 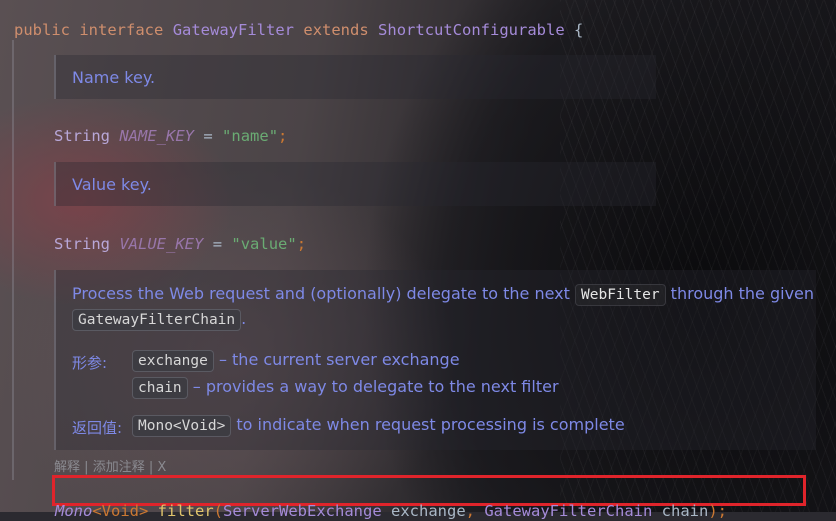 I want to click on field-name: VALUE_KEY, so click(x=161, y=244).